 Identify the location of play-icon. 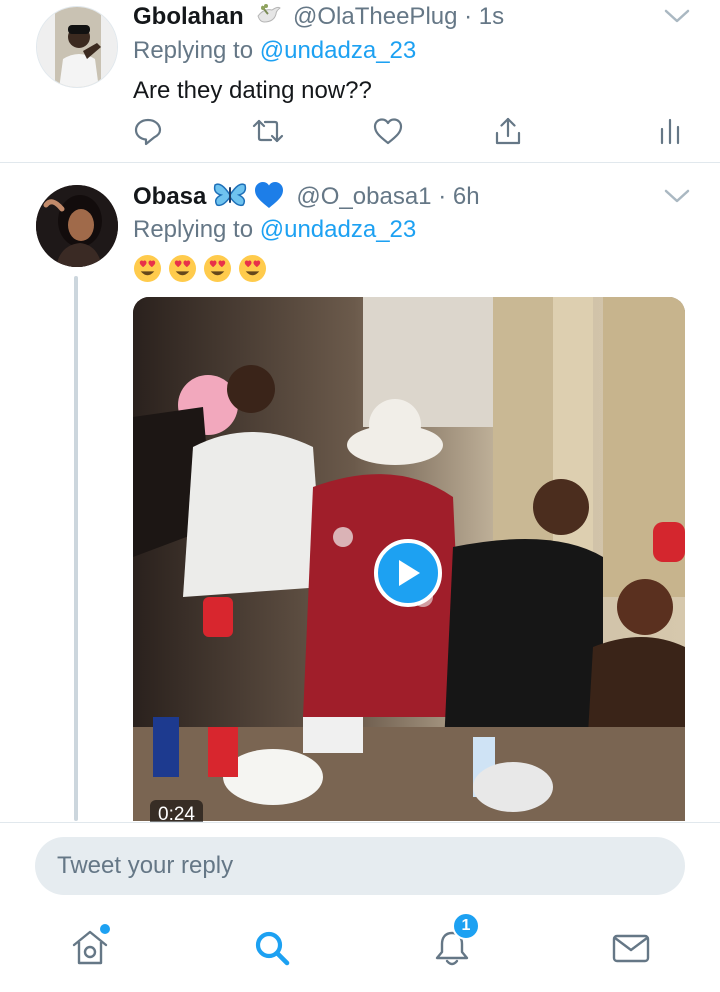
(409, 573).